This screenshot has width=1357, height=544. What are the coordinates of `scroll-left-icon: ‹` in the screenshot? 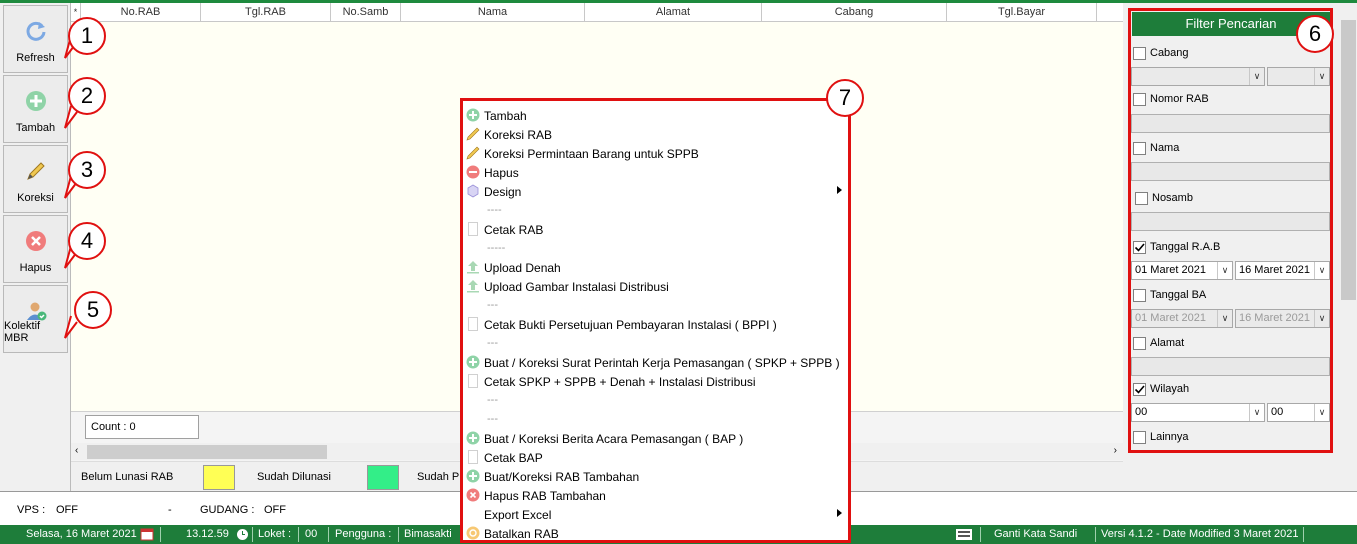 It's located at (76, 450).